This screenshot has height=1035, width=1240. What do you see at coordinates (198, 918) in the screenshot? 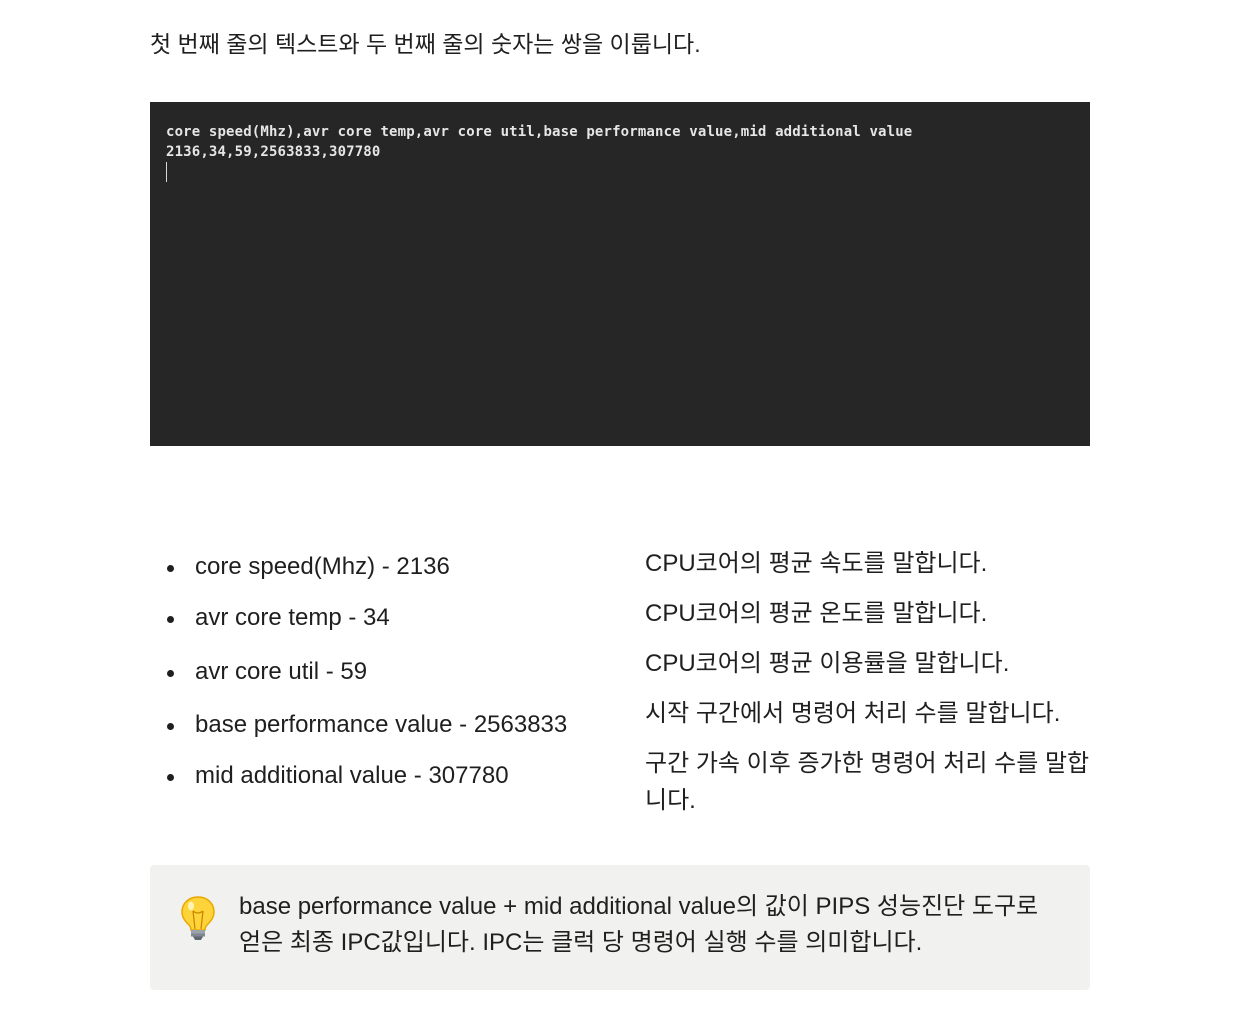
I see `lightbulb-icon` at bounding box center [198, 918].